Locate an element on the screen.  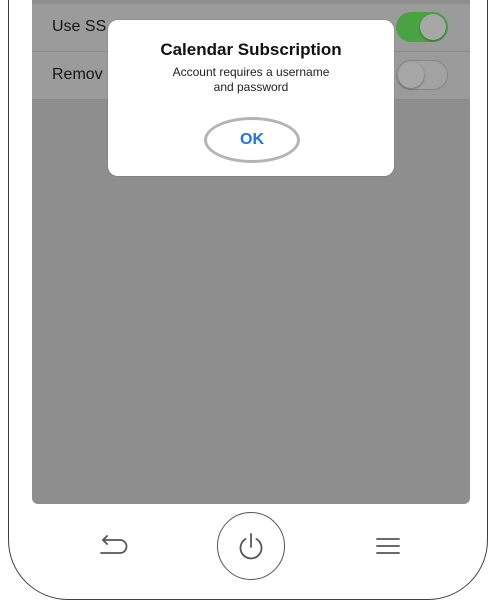
ok-highlight-ring: OK is located at coordinates (252, 140).